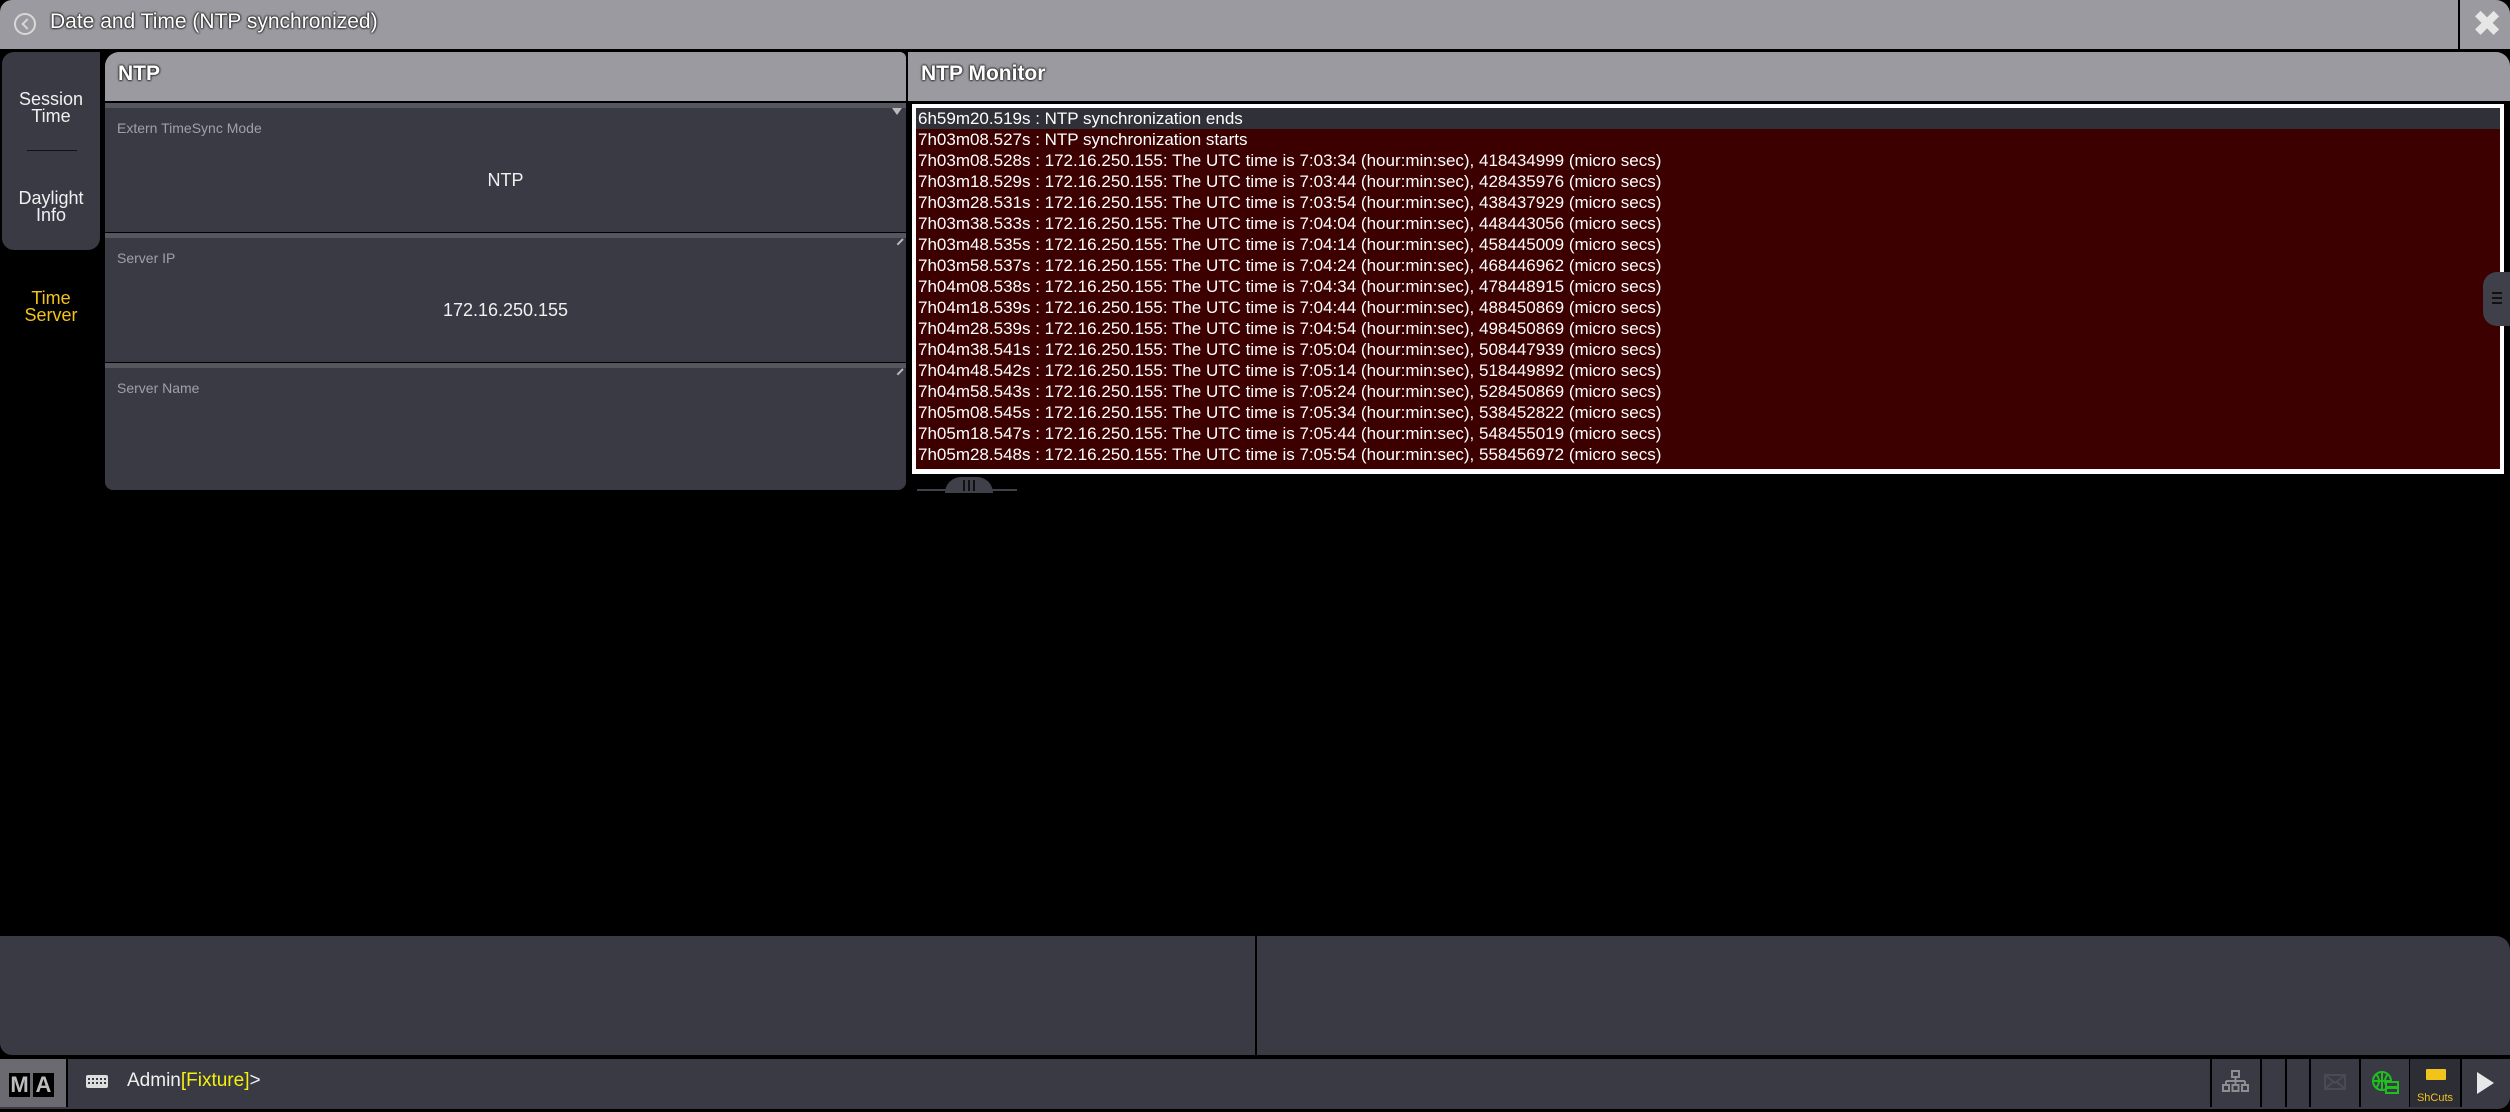 The width and height of the screenshot is (2510, 1112). I want to click on ma-logo: M A, so click(33, 1083).